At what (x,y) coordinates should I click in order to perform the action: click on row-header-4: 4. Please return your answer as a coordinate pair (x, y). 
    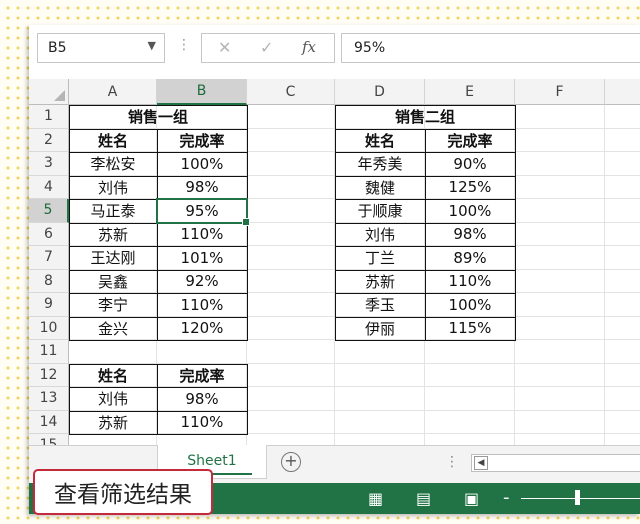
    Looking at the image, I should click on (49, 187).